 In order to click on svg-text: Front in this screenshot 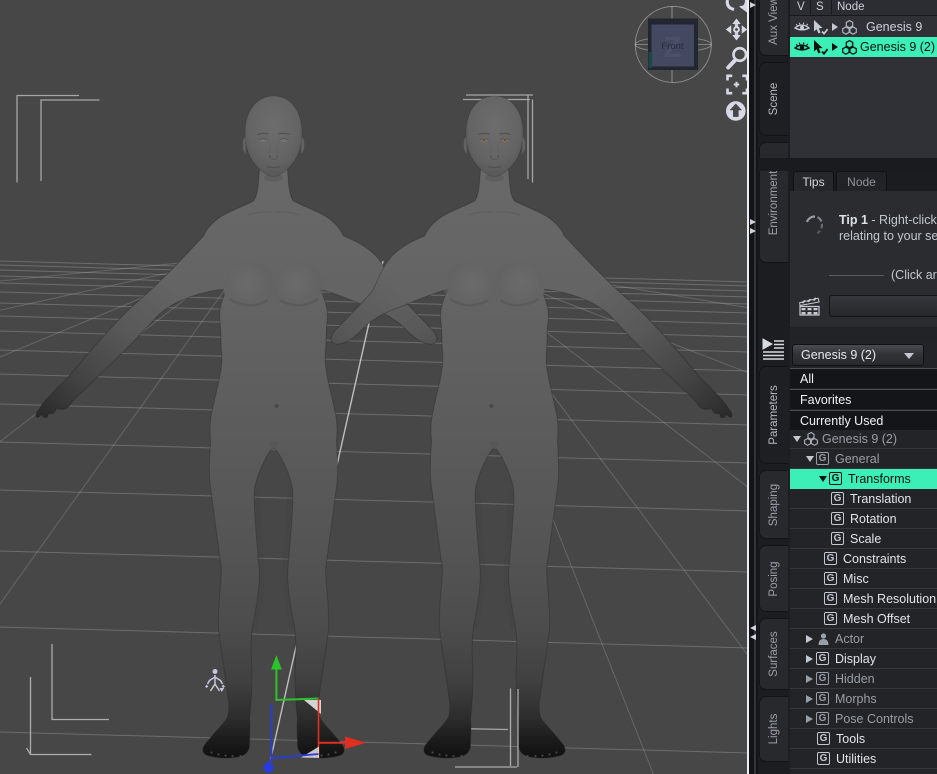, I will do `click(672, 46)`.